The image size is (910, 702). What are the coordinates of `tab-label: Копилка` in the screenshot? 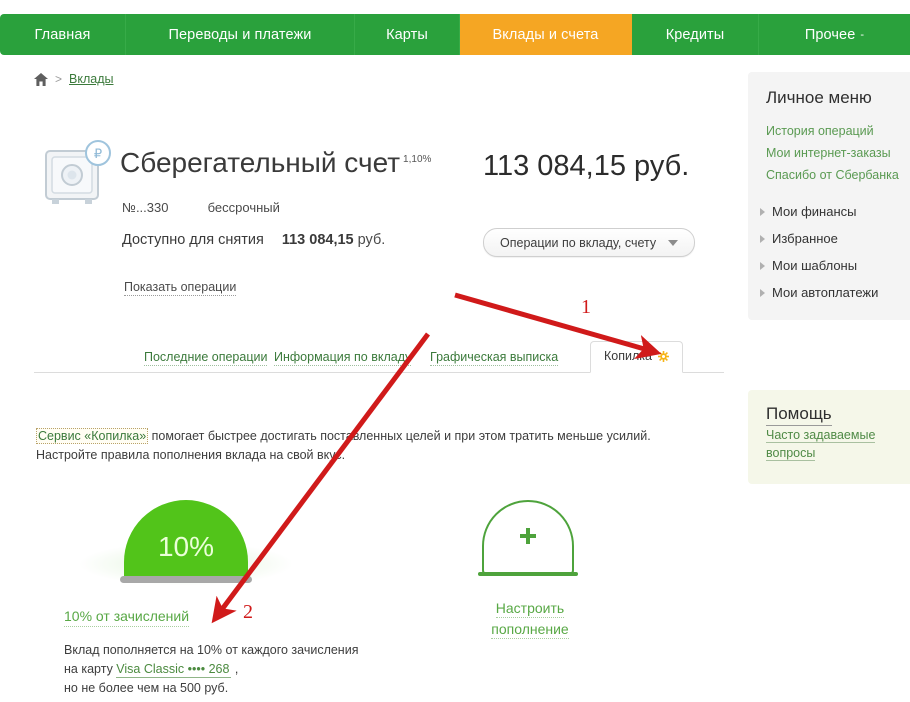 It's located at (628, 356).